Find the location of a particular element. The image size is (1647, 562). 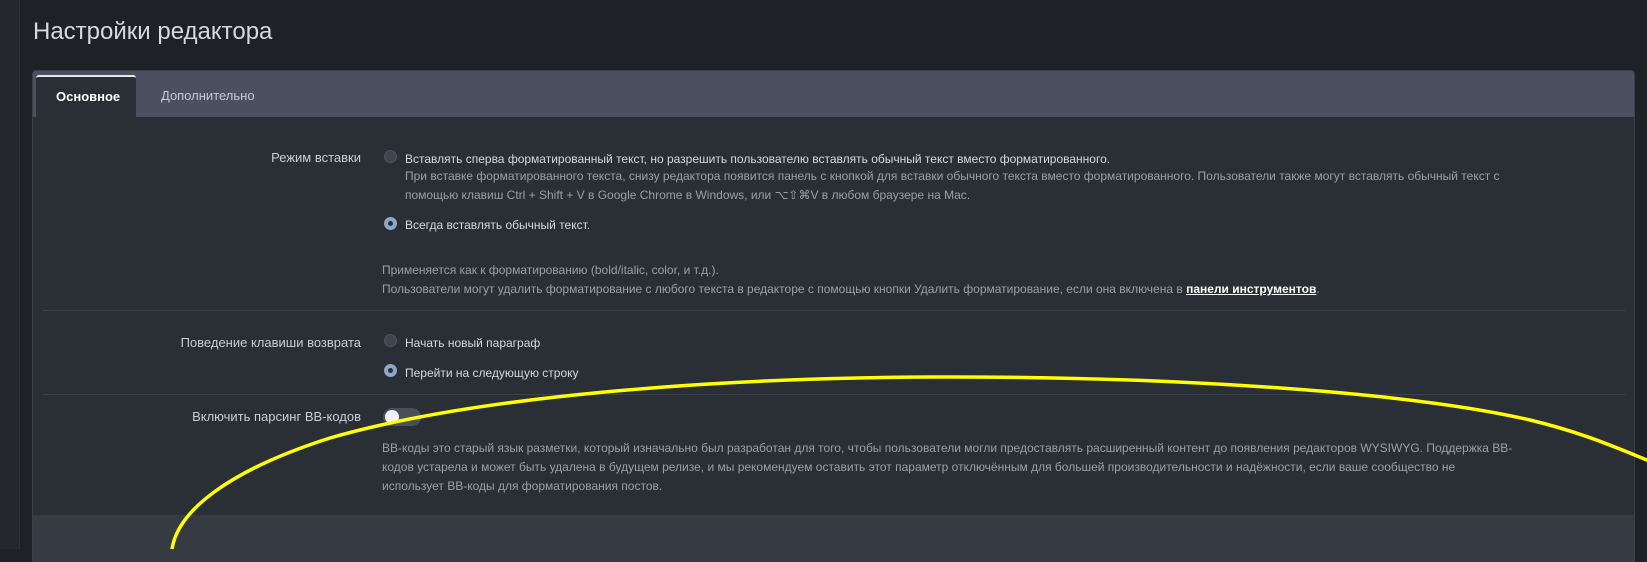

paste-mode-label: Режим вставки is located at coordinates (316, 157).